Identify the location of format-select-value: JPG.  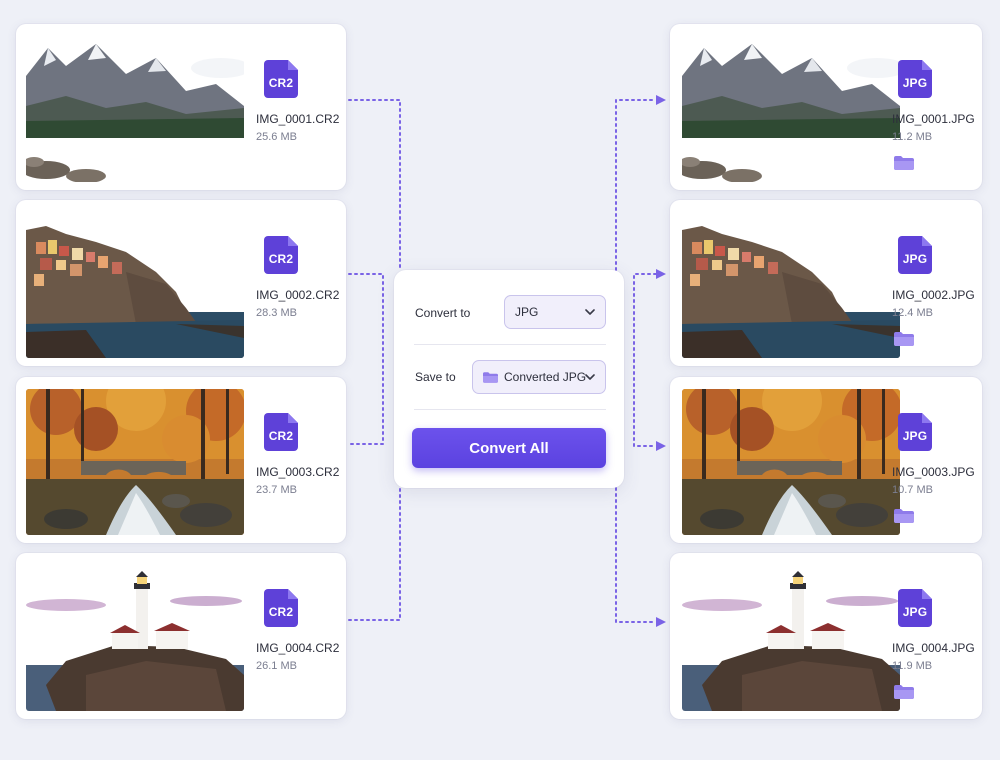
(527, 312).